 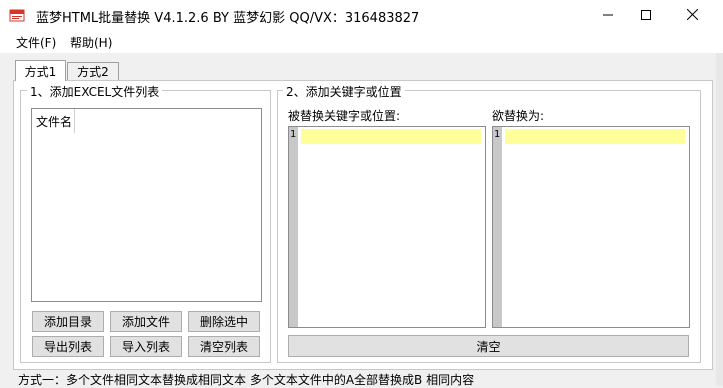 I want to click on find-label: 被替换关键字或位置:, so click(x=344, y=116).